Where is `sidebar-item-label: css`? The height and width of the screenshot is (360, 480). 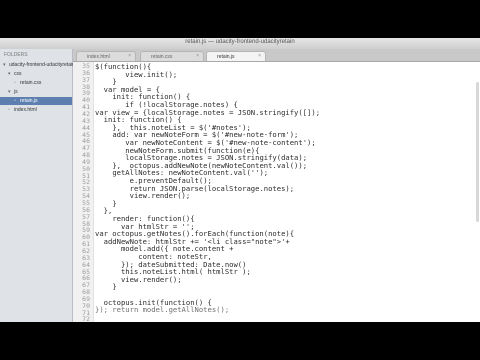
sidebar-item-label: css is located at coordinates (18, 74).